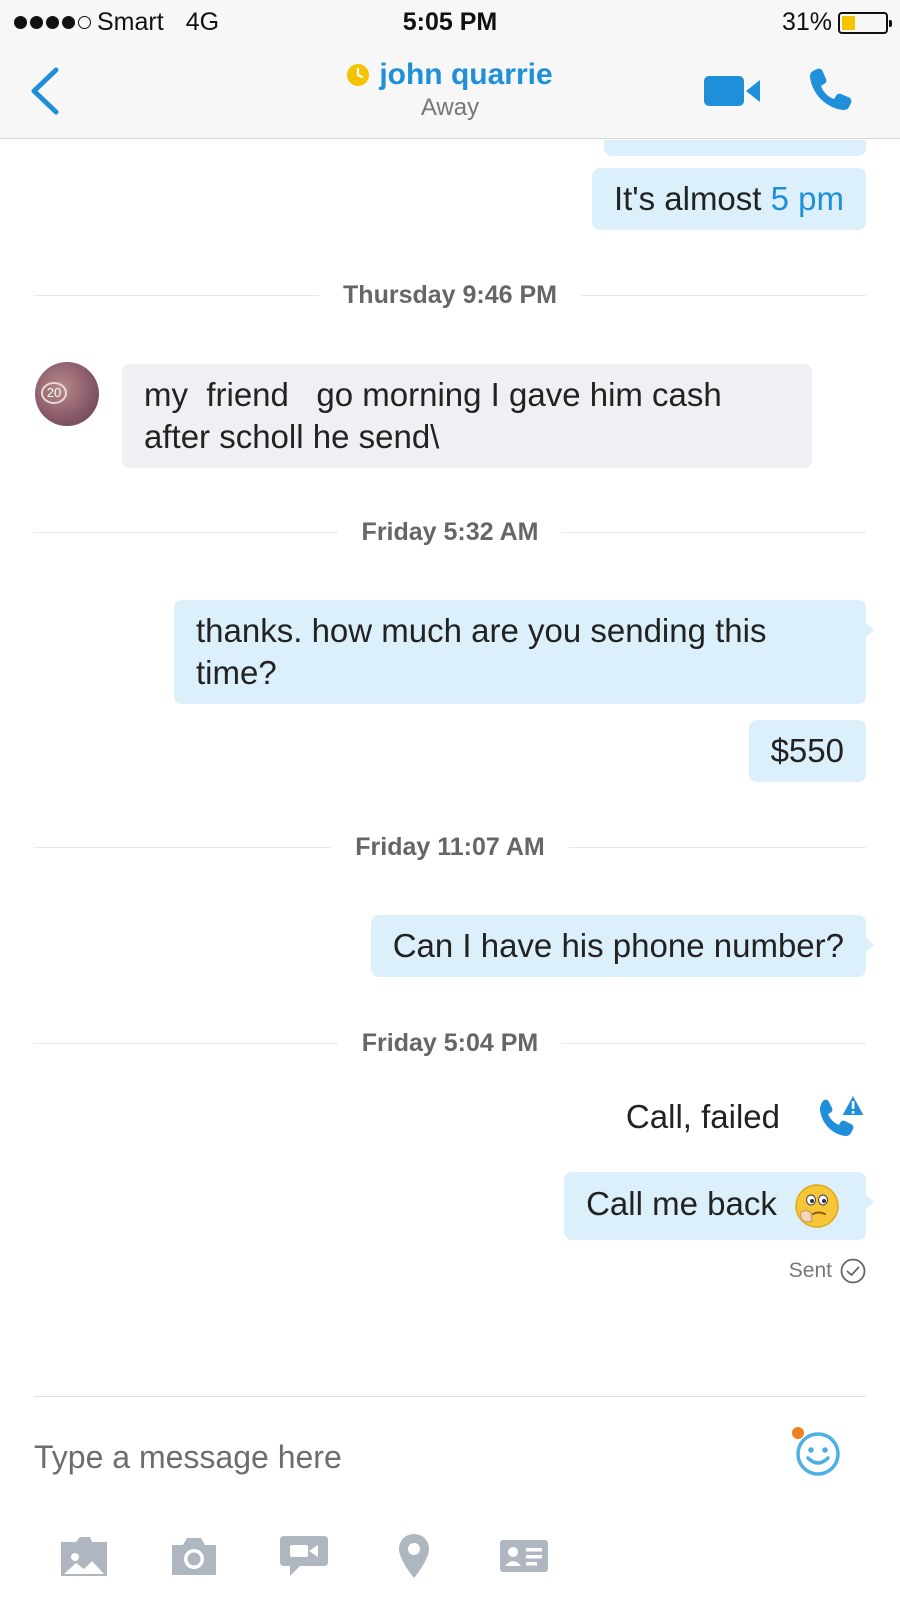 The height and width of the screenshot is (1600, 900). Describe the element at coordinates (735, 148) in the screenshot. I see `message-bubble-partial` at that location.